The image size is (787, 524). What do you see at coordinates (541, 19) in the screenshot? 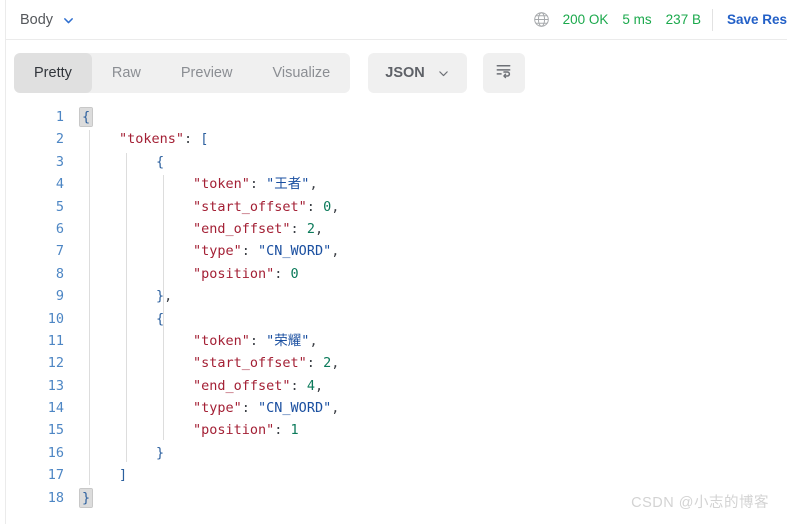
I see `globe-icon` at bounding box center [541, 19].